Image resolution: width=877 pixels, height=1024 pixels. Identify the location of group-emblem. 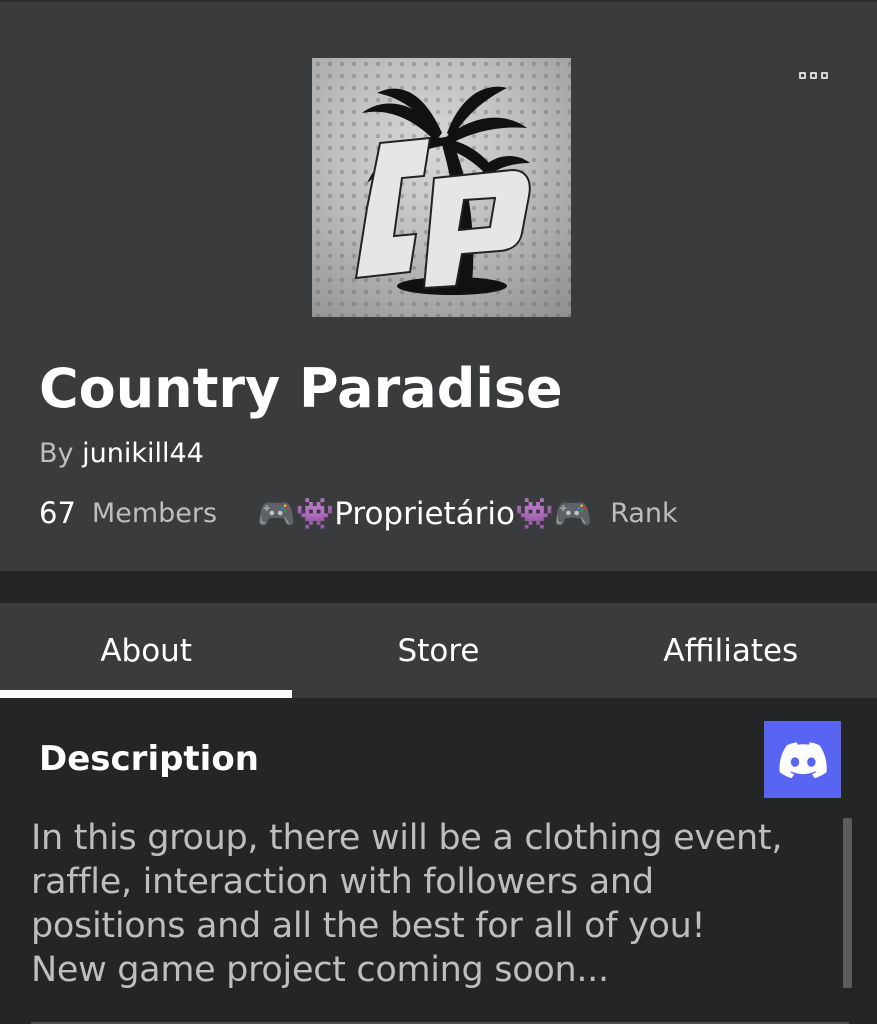
(441, 187).